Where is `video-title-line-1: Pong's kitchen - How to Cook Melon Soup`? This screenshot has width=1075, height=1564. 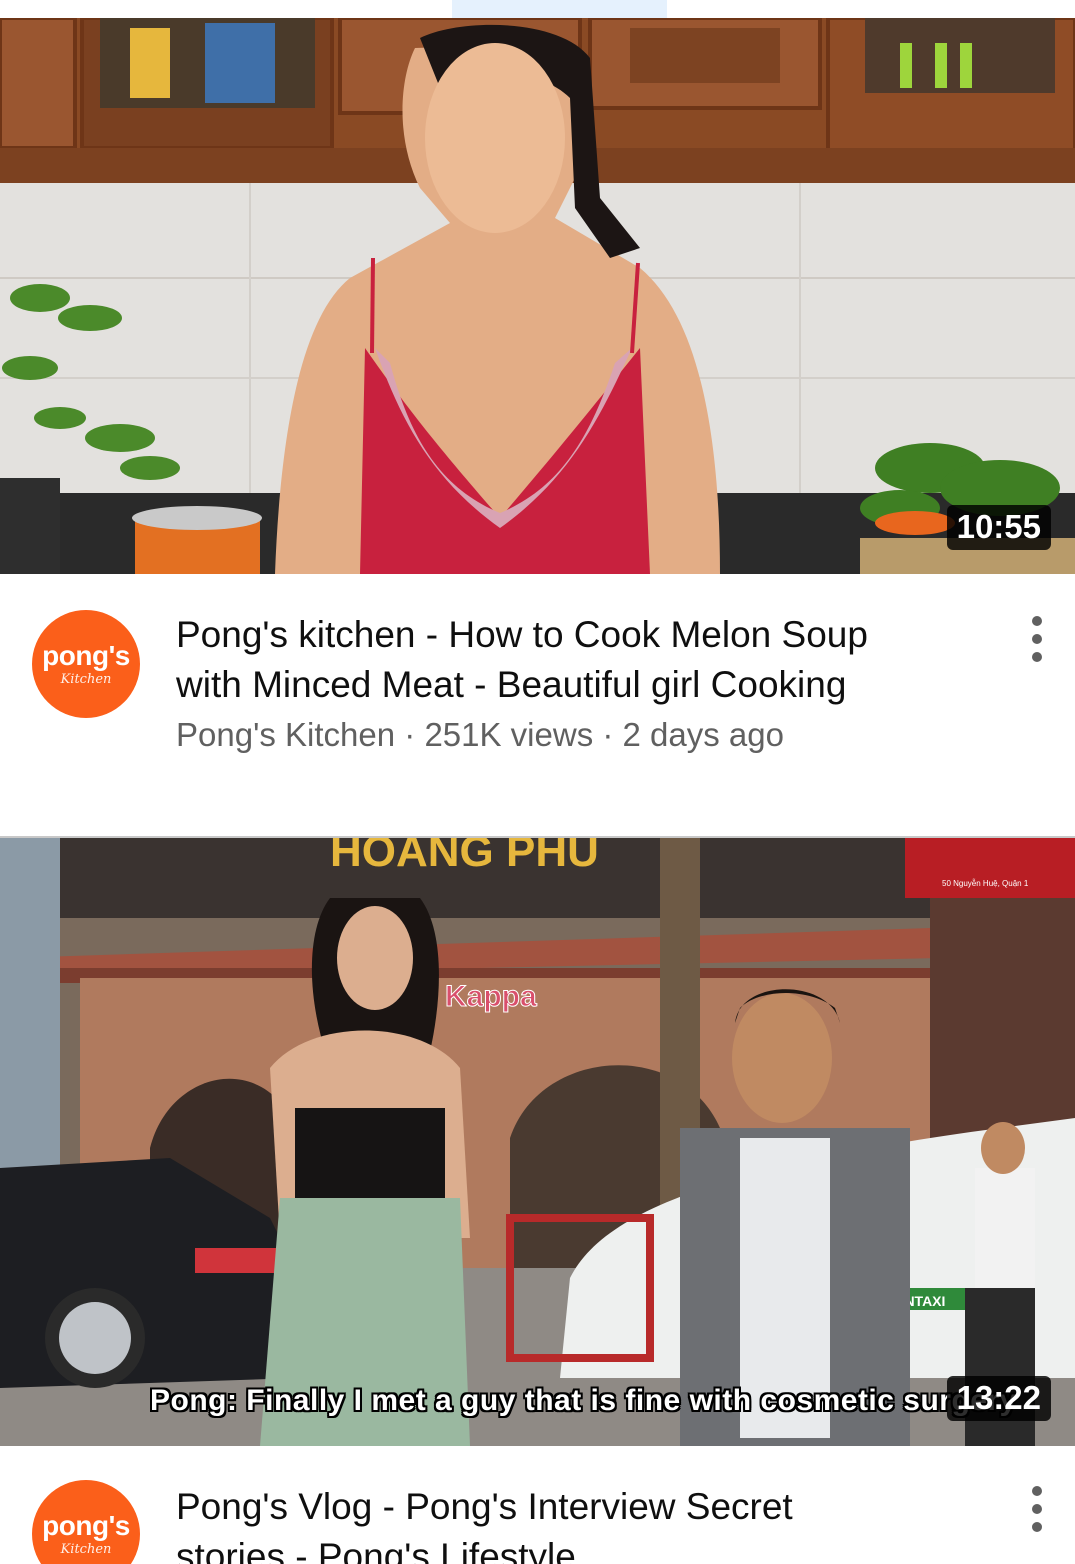
video-title-line-1: Pong's kitchen - How to Cook Melon Soup is located at coordinates (522, 634).